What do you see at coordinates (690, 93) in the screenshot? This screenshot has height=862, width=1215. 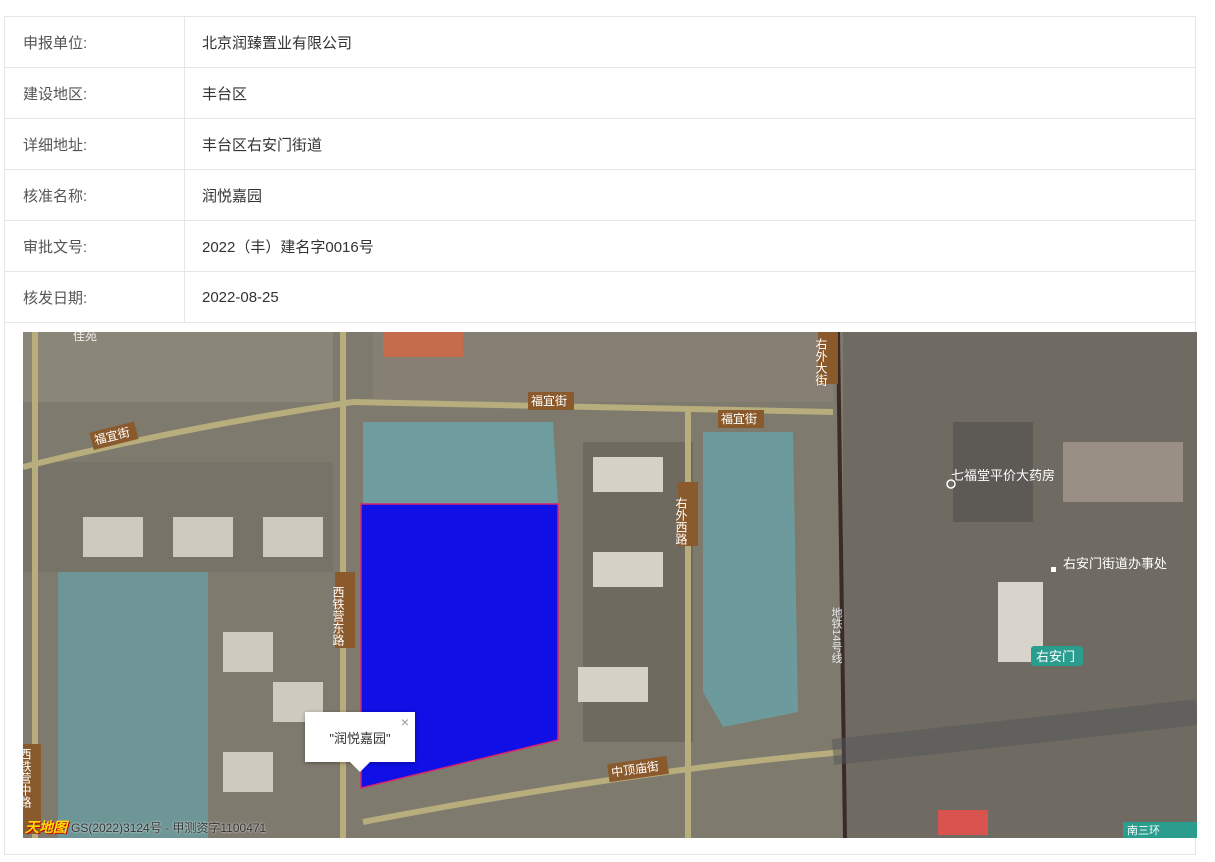 I see `field-value-district: 丰台区` at bounding box center [690, 93].